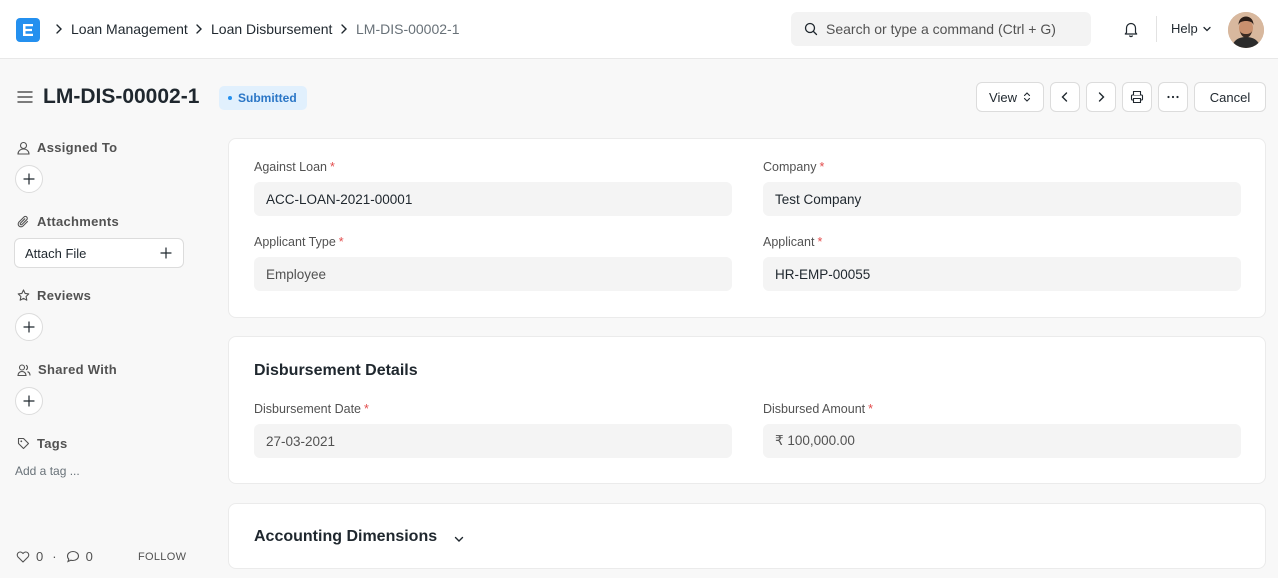 The width and height of the screenshot is (1278, 578). I want to click on sidebar-toggle-icon, so click(25, 97).